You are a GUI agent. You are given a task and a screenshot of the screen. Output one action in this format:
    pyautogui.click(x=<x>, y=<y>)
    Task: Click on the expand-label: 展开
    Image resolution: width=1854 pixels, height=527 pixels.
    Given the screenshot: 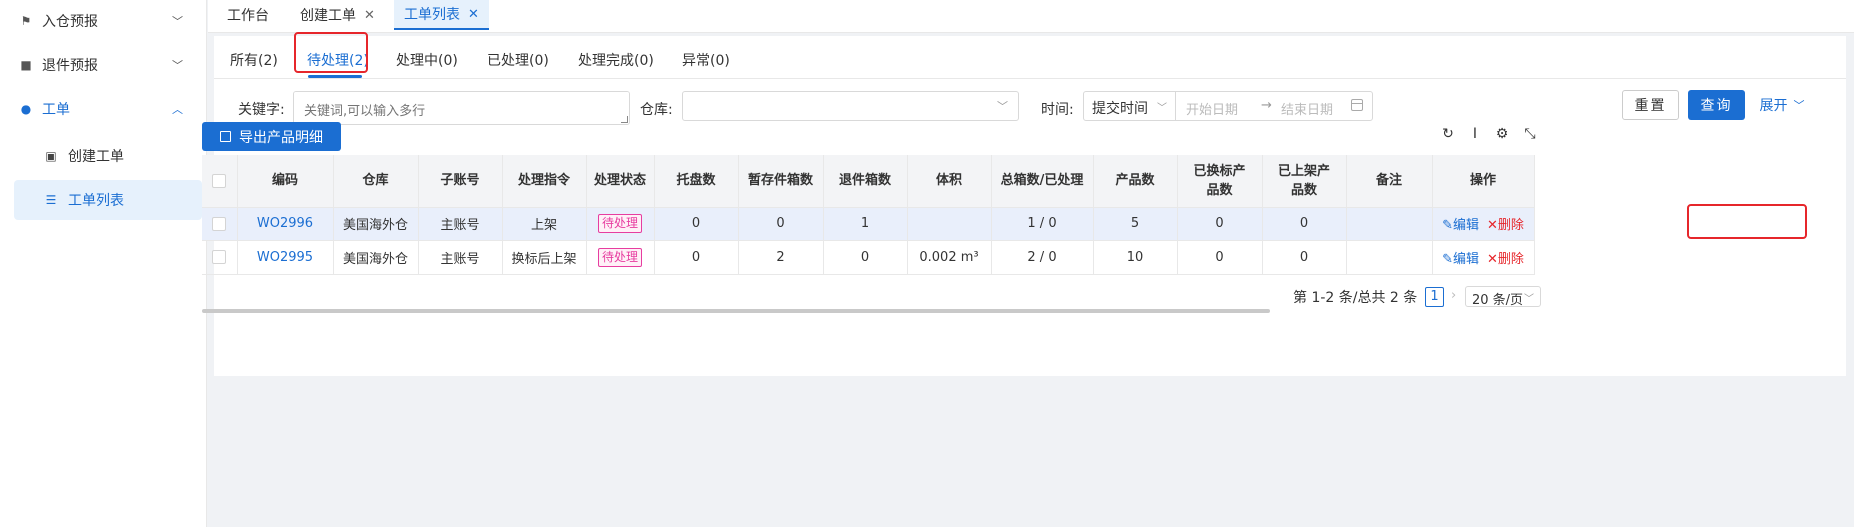 What is the action you would take?
    pyautogui.click(x=1773, y=106)
    